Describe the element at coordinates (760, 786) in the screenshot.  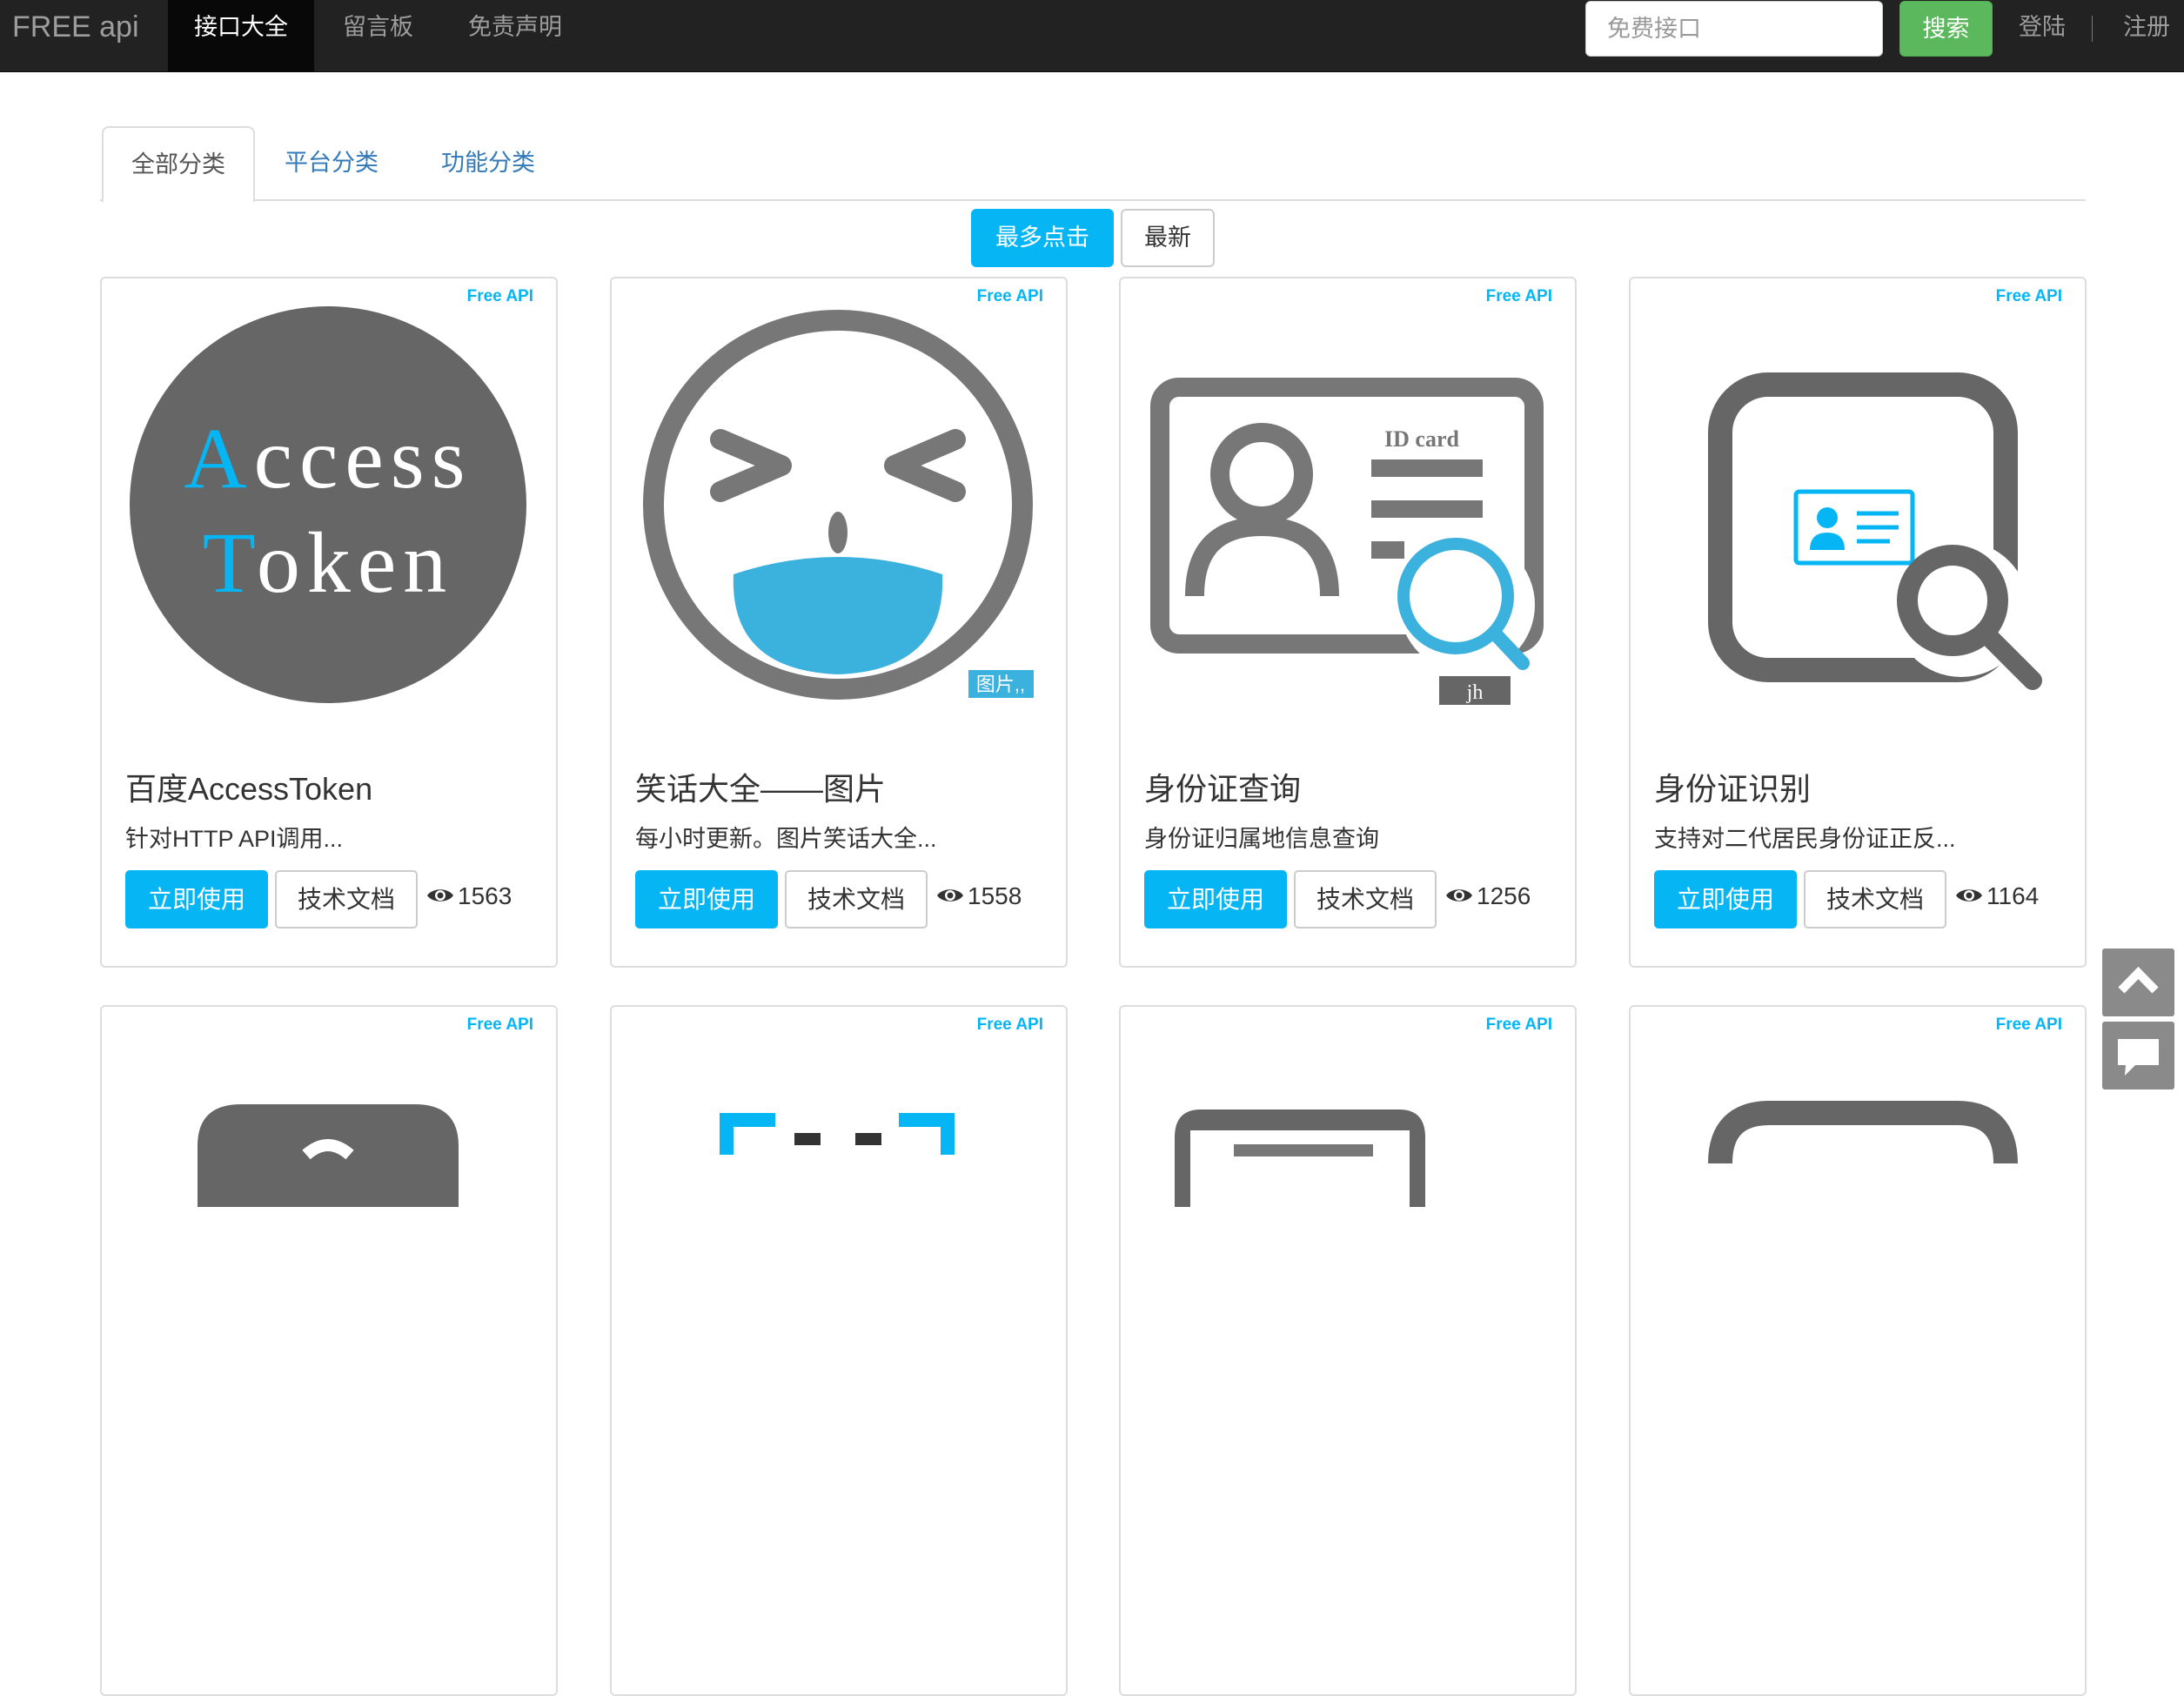
I see `card-title: 笑话大全——图片` at that location.